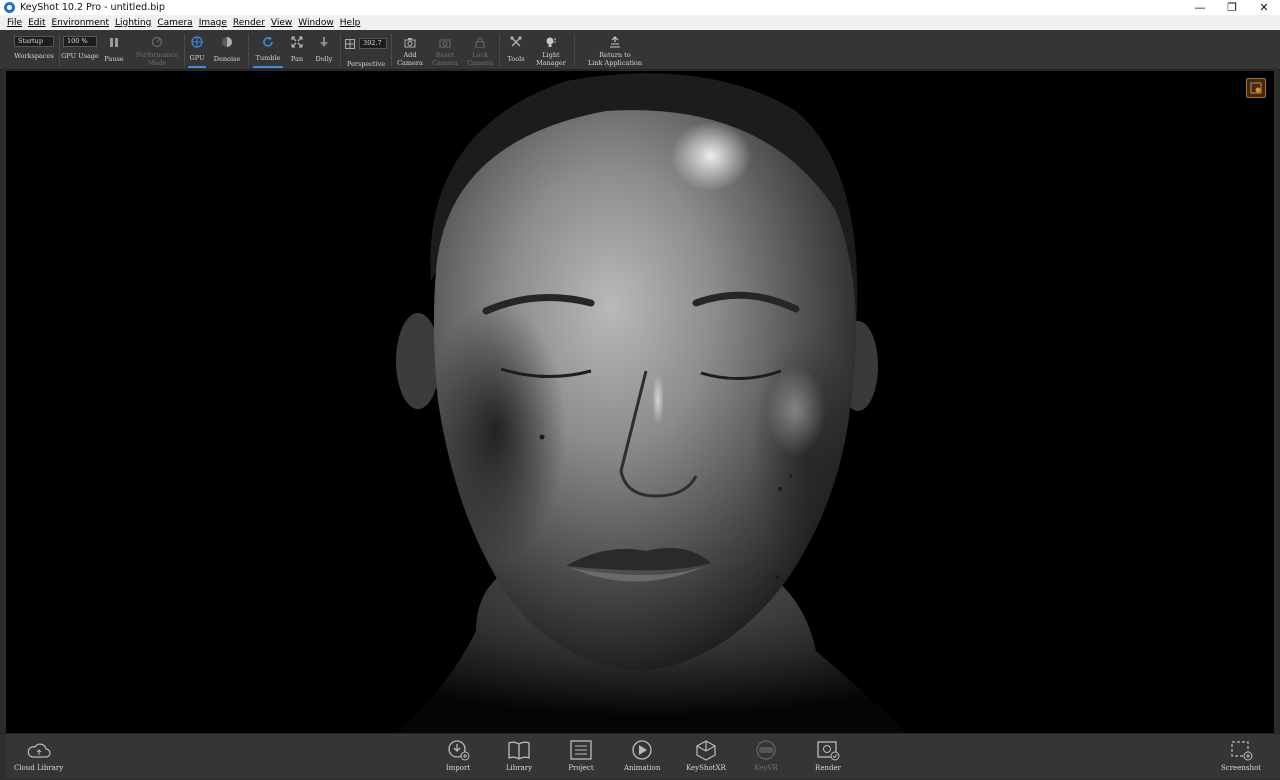 The image size is (1280, 780). I want to click on keyvr-label: KeyVR, so click(766, 768).